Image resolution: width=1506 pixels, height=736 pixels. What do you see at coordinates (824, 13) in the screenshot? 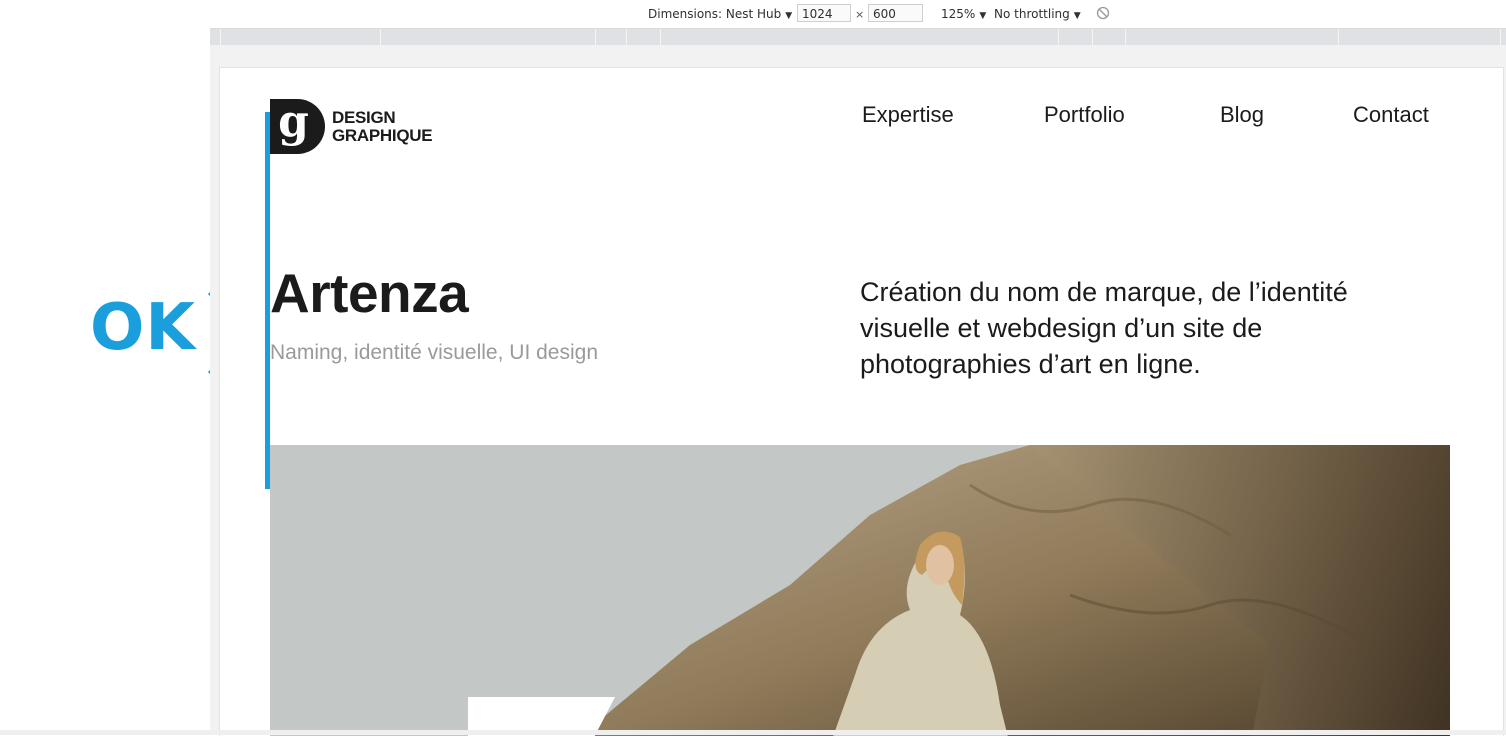
I see `device-width-input: 1024` at bounding box center [824, 13].